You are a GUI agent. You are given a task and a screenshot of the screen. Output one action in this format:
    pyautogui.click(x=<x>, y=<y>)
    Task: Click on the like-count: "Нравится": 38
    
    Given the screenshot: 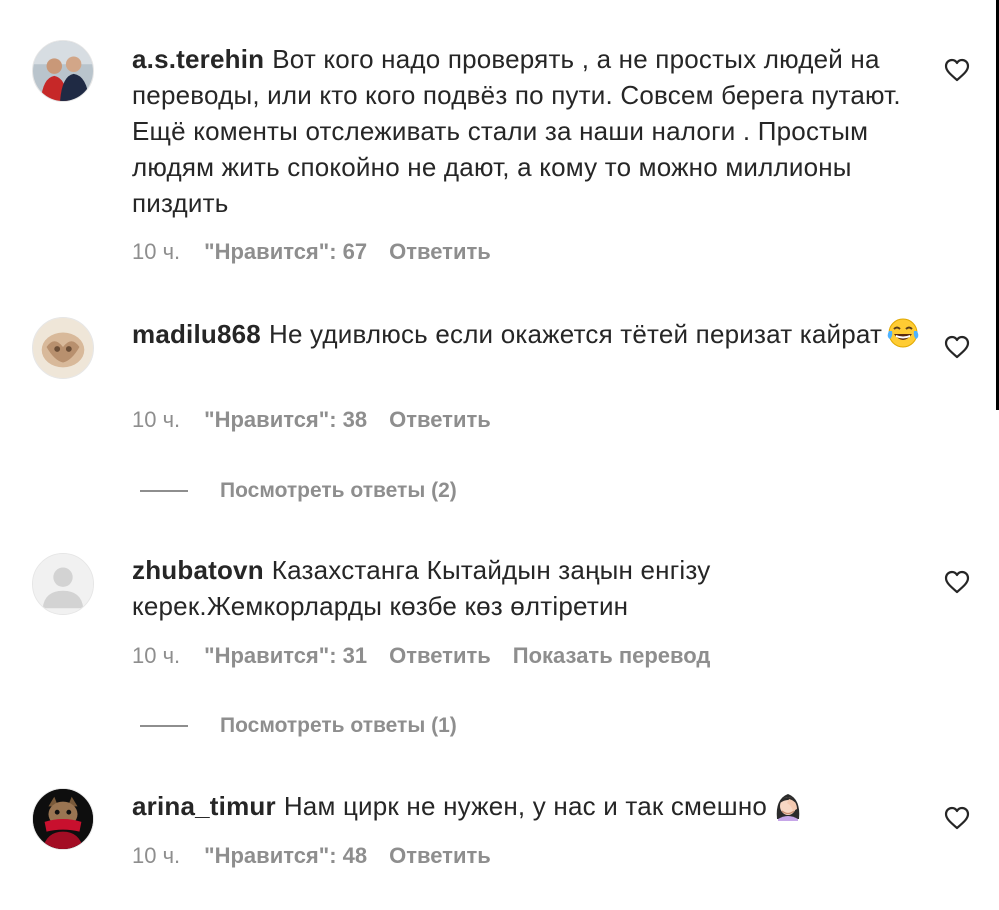 What is the action you would take?
    pyautogui.click(x=285, y=419)
    